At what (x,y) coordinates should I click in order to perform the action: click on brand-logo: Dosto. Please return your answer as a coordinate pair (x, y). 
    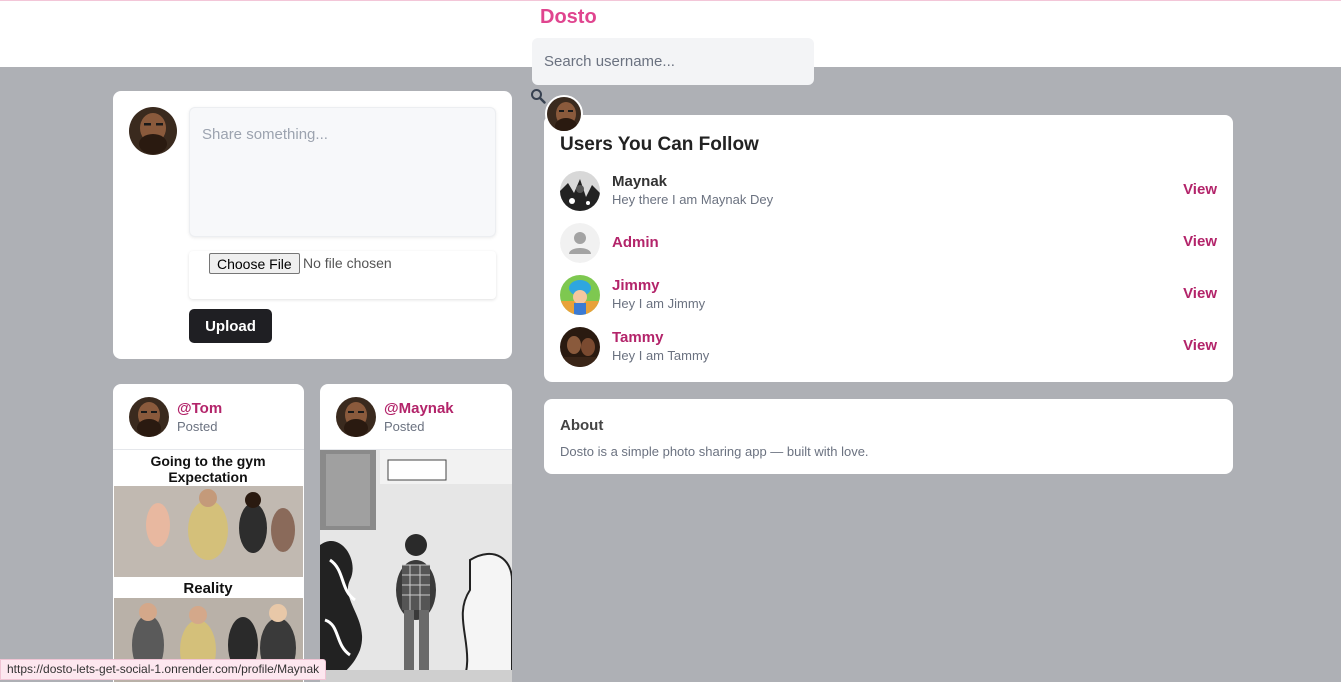
    Looking at the image, I should click on (568, 17).